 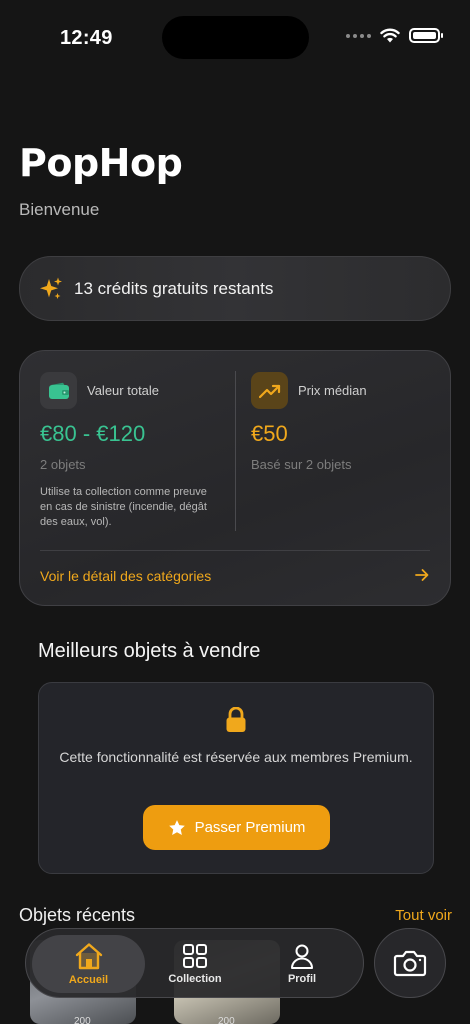 What do you see at coordinates (332, 390) in the screenshot?
I see `median-price-label: Prix médian` at bounding box center [332, 390].